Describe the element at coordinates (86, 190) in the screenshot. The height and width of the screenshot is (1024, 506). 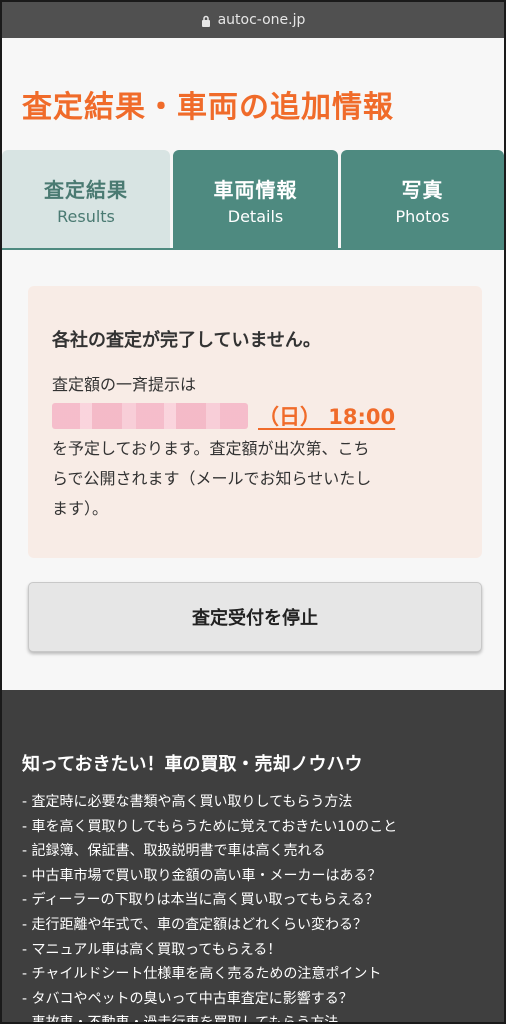
I see `tab-results-label: 査定結果` at that location.